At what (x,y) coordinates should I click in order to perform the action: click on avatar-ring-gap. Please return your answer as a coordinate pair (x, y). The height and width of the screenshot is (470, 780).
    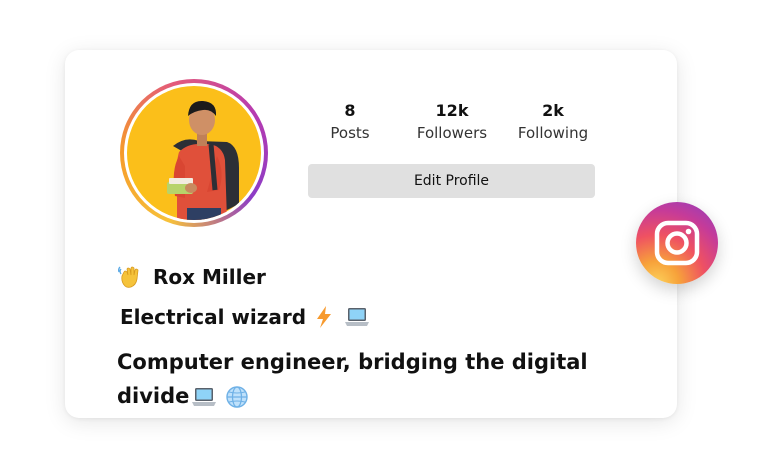
    Looking at the image, I should click on (194, 153).